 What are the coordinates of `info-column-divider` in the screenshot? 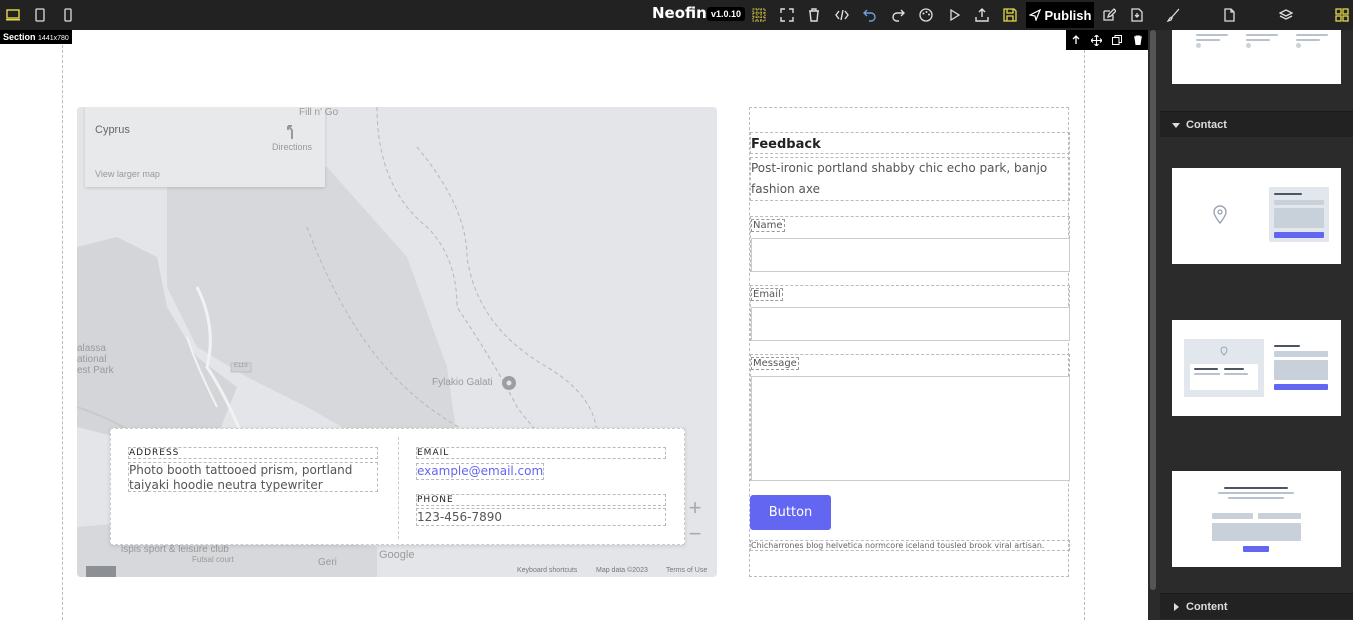 It's located at (398, 488).